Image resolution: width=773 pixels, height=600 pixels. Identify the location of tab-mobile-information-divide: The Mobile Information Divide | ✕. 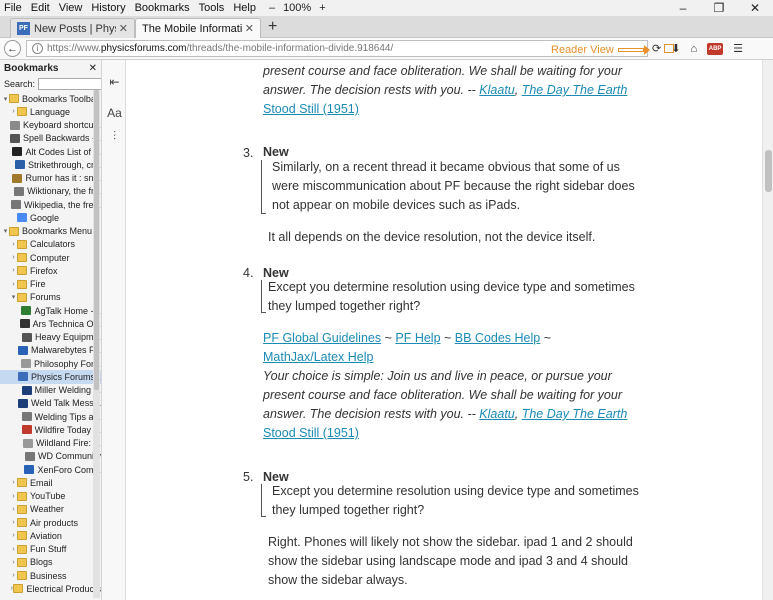
(198, 28).